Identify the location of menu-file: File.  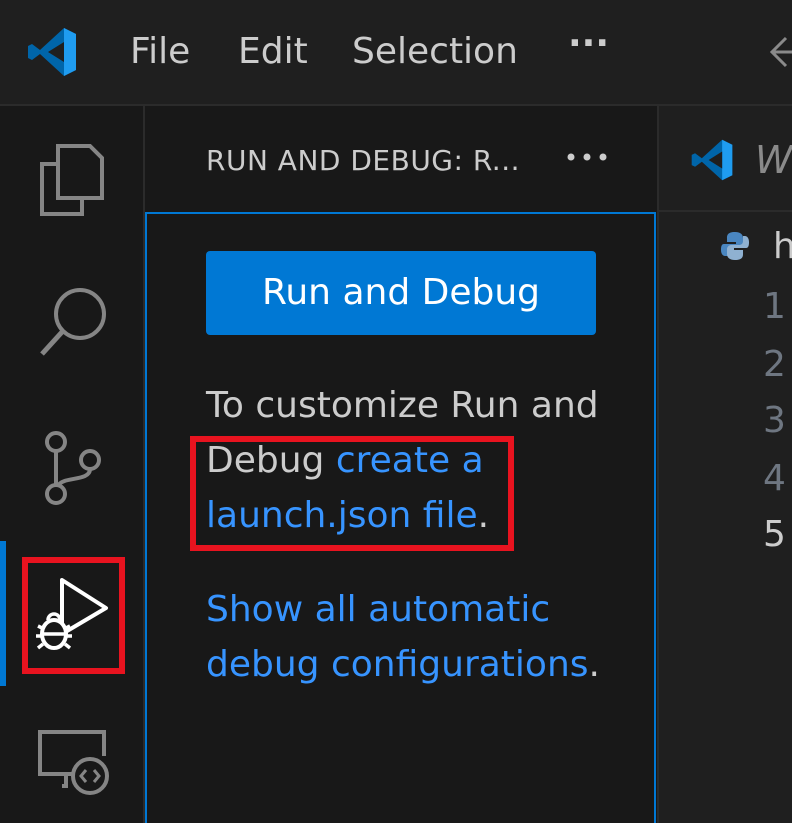
(160, 52).